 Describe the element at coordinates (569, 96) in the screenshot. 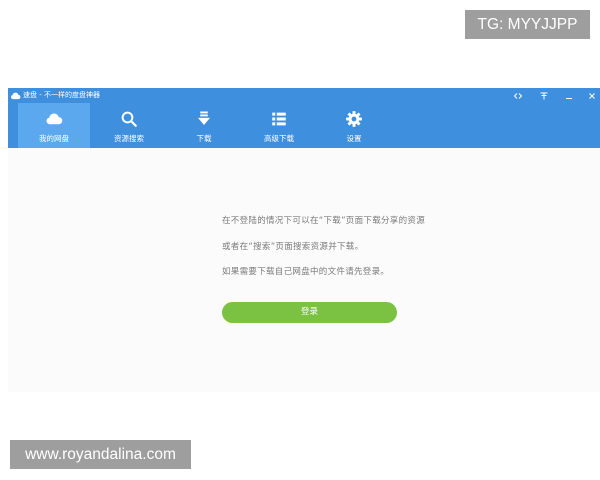

I see `minimize-icon` at that location.